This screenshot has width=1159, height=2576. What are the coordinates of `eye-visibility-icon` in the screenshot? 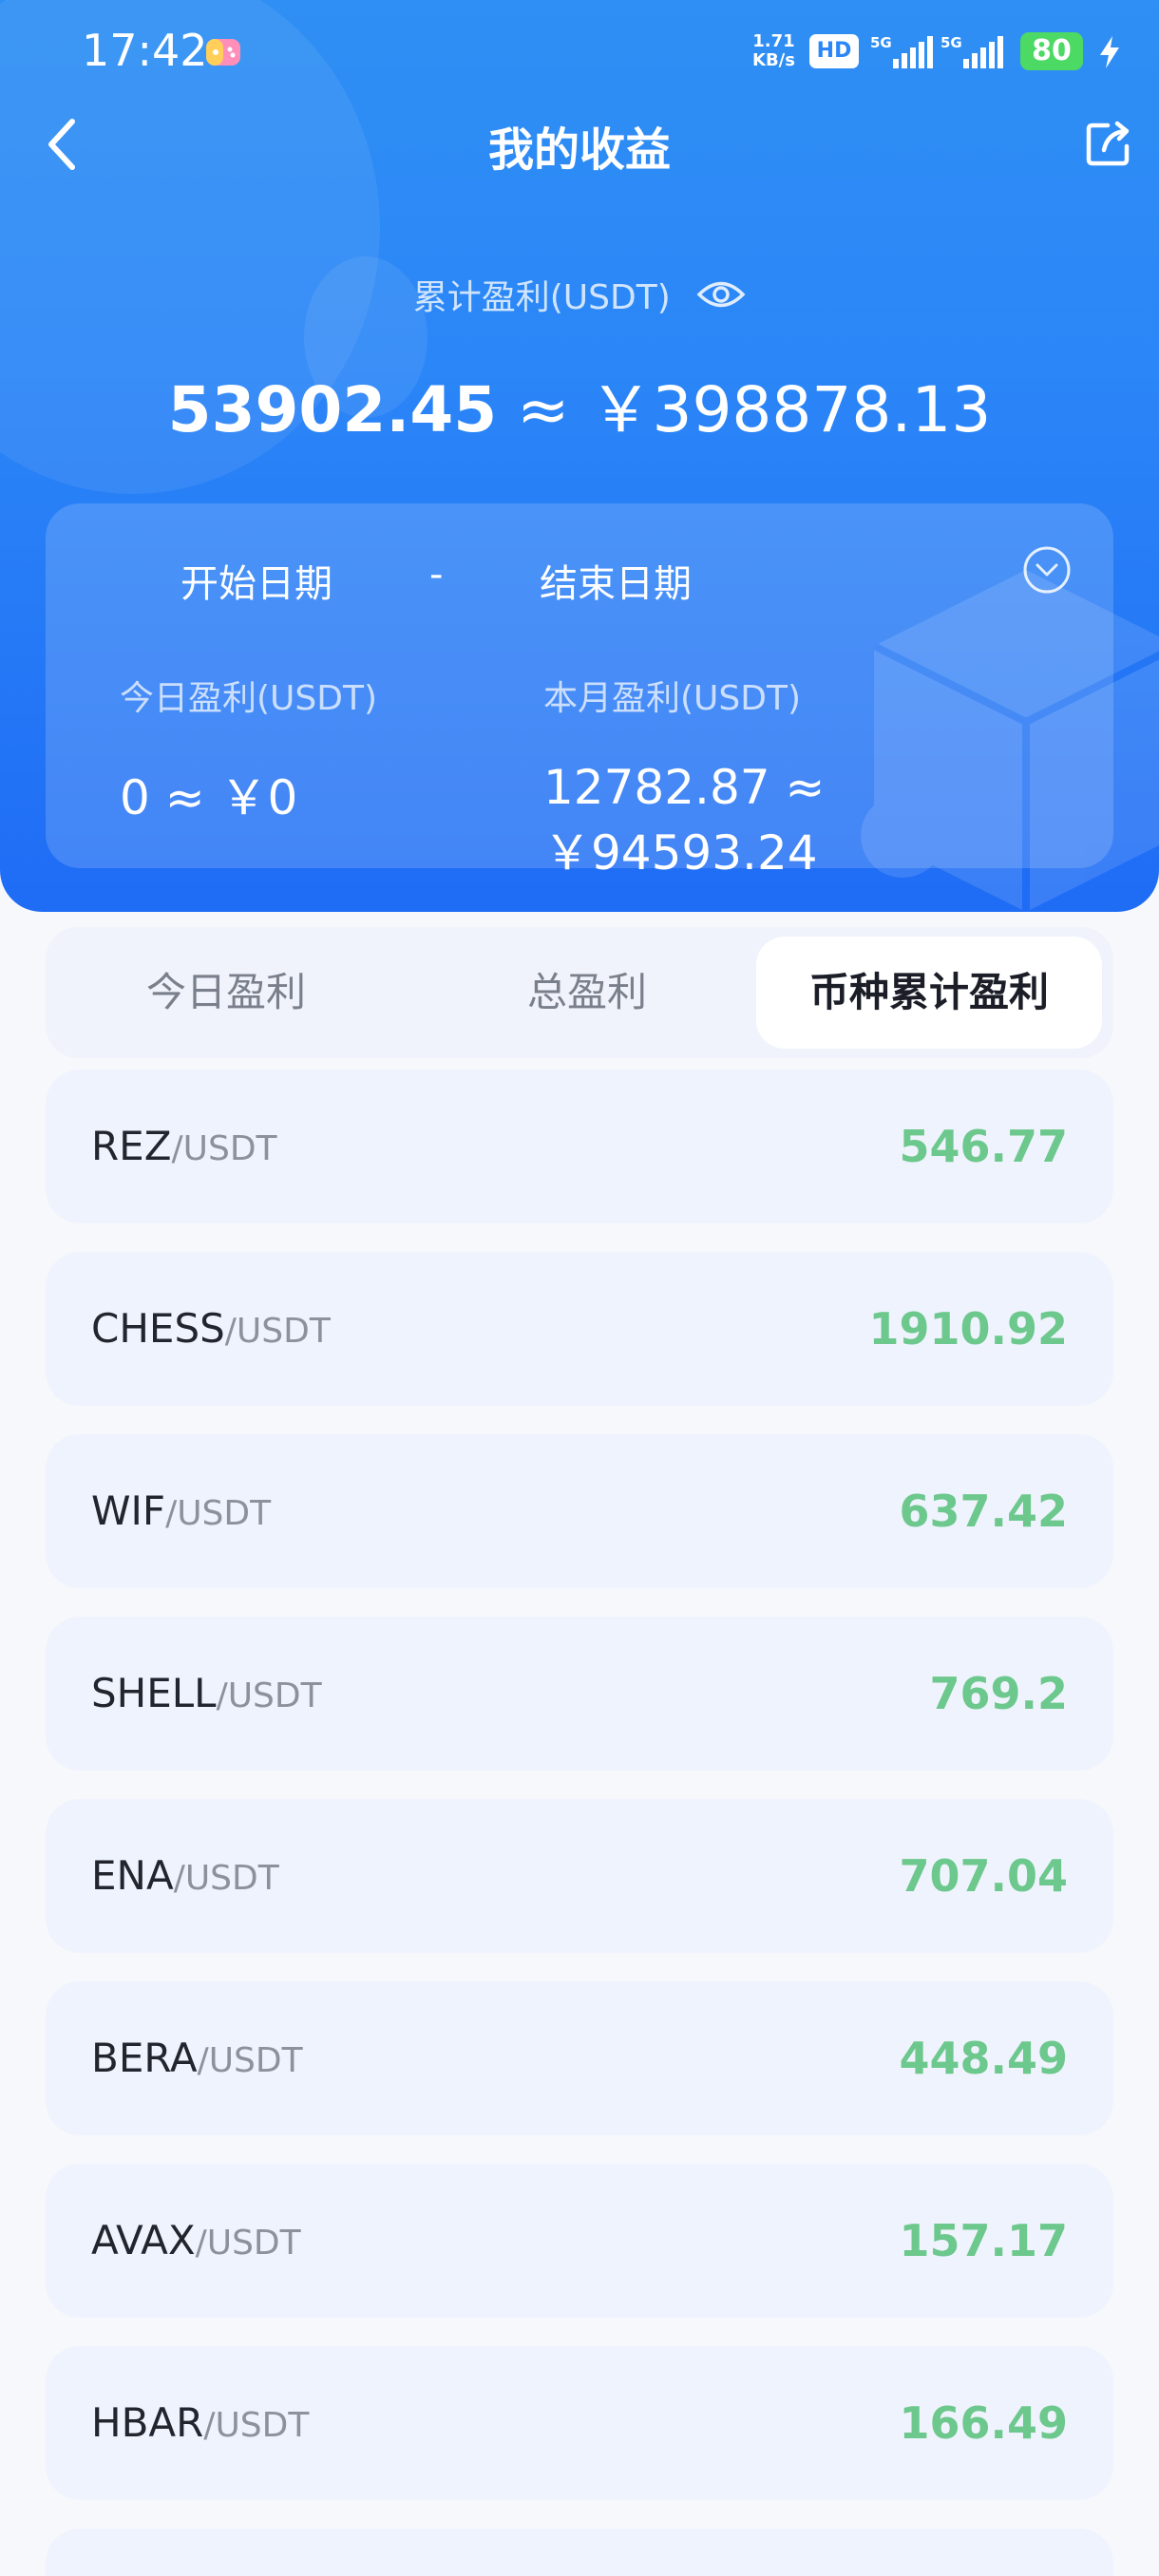 It's located at (721, 294).